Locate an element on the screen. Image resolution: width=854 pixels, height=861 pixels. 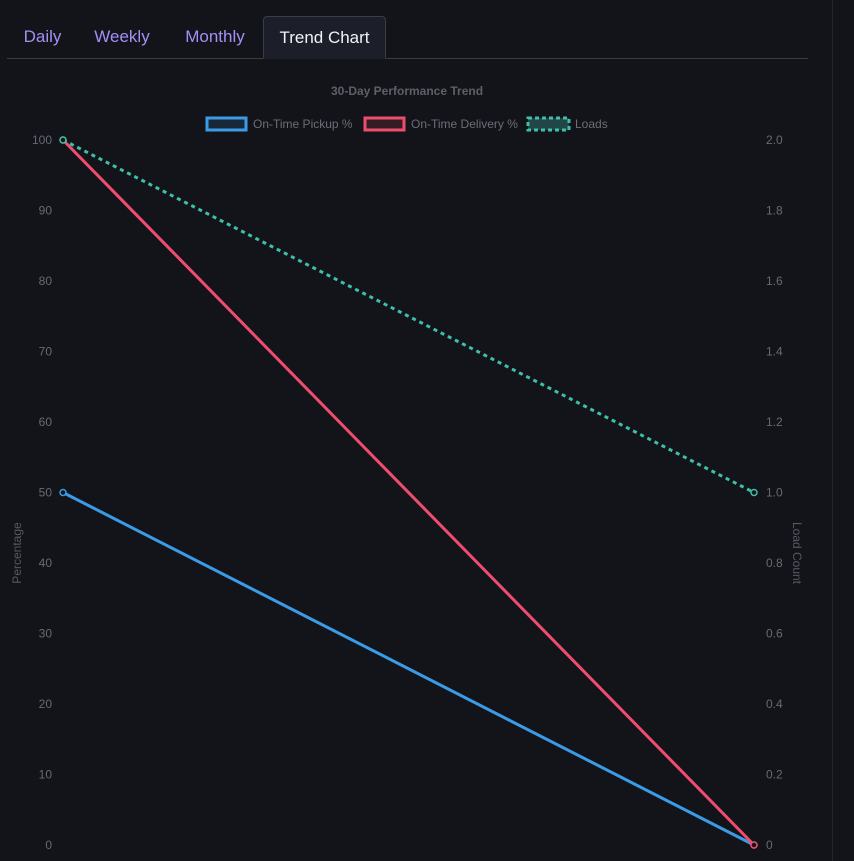
legend-label-loads: Loads is located at coordinates (591, 124).